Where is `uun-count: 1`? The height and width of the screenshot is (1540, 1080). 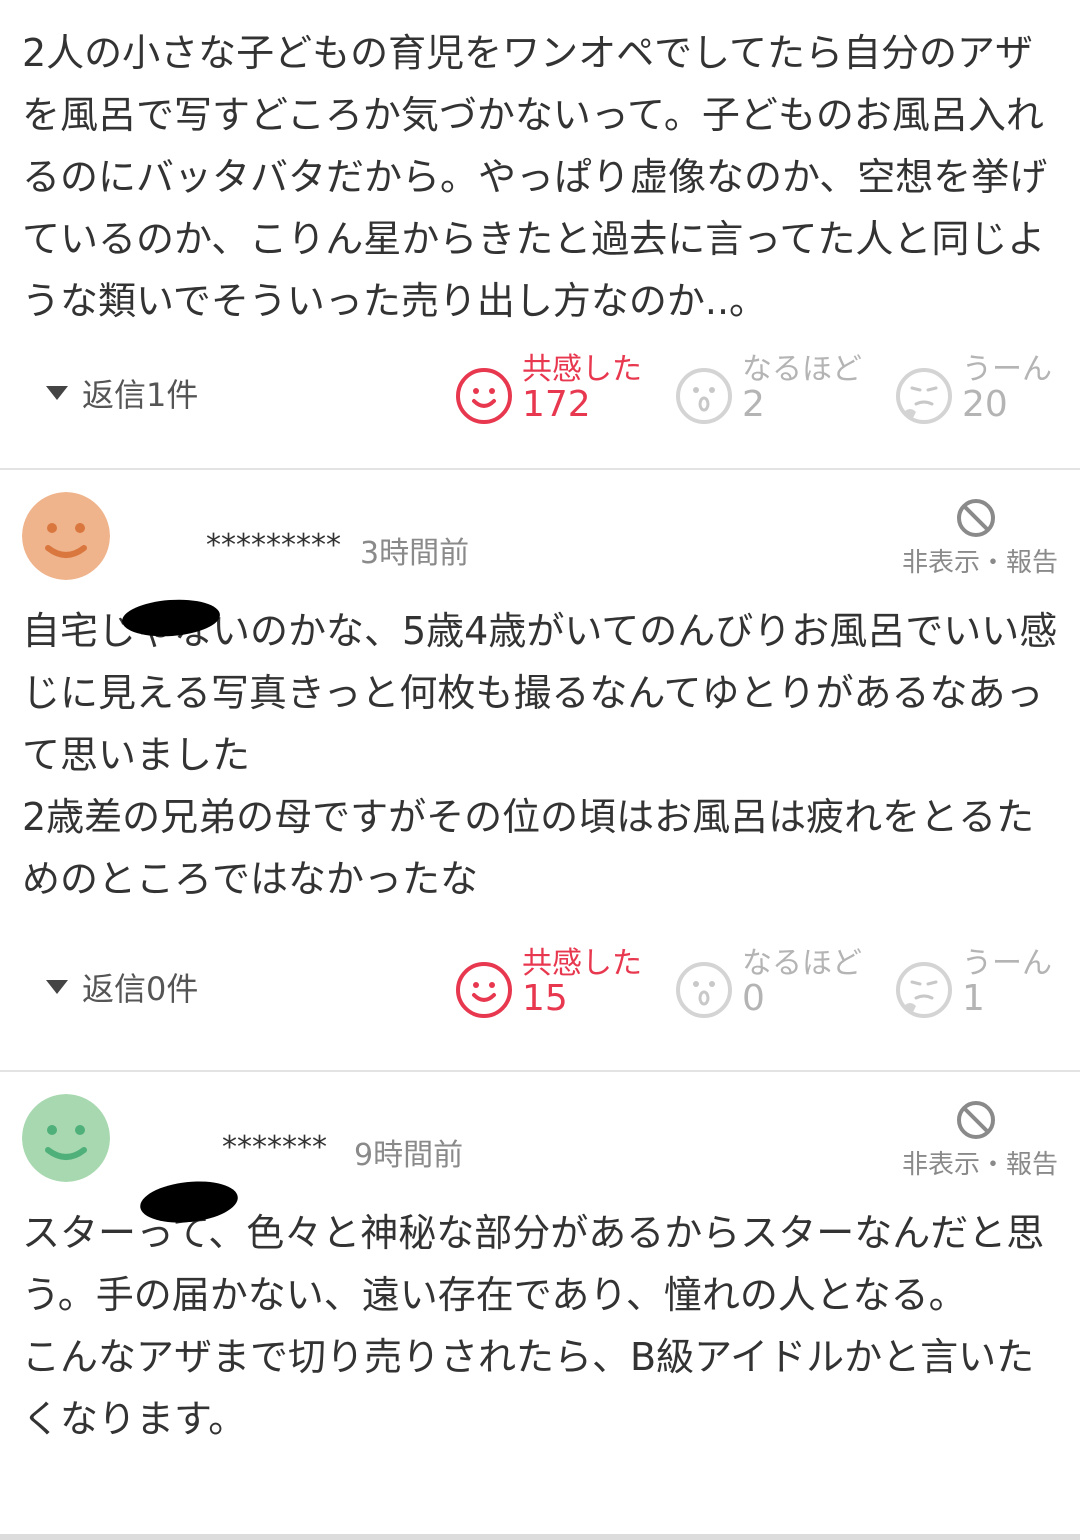
uun-count: 1 is located at coordinates (973, 998).